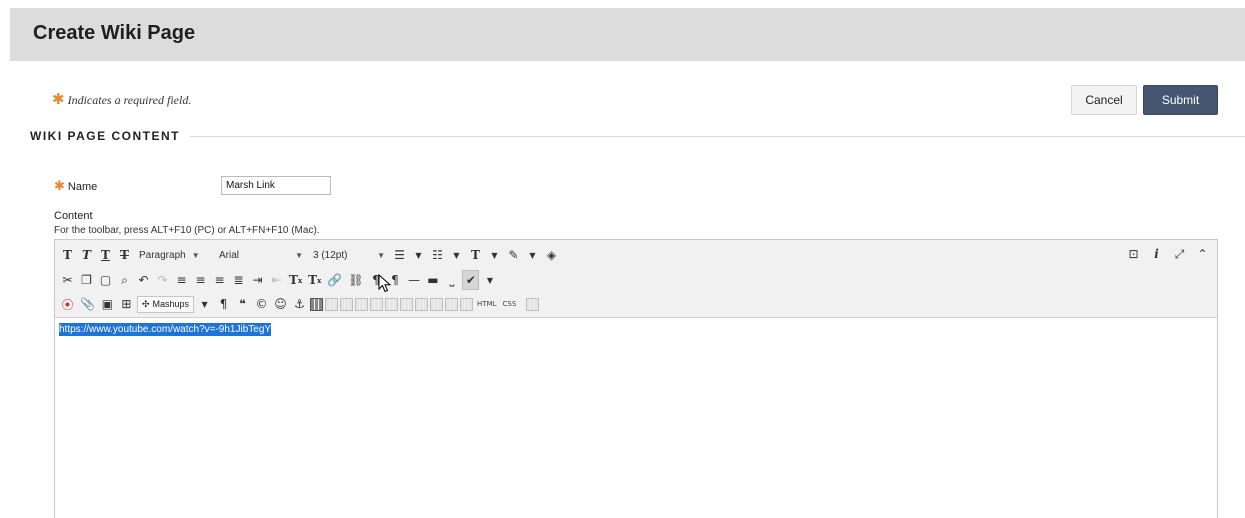  I want to click on highlight-pen-icon: ✎, so click(513, 255).